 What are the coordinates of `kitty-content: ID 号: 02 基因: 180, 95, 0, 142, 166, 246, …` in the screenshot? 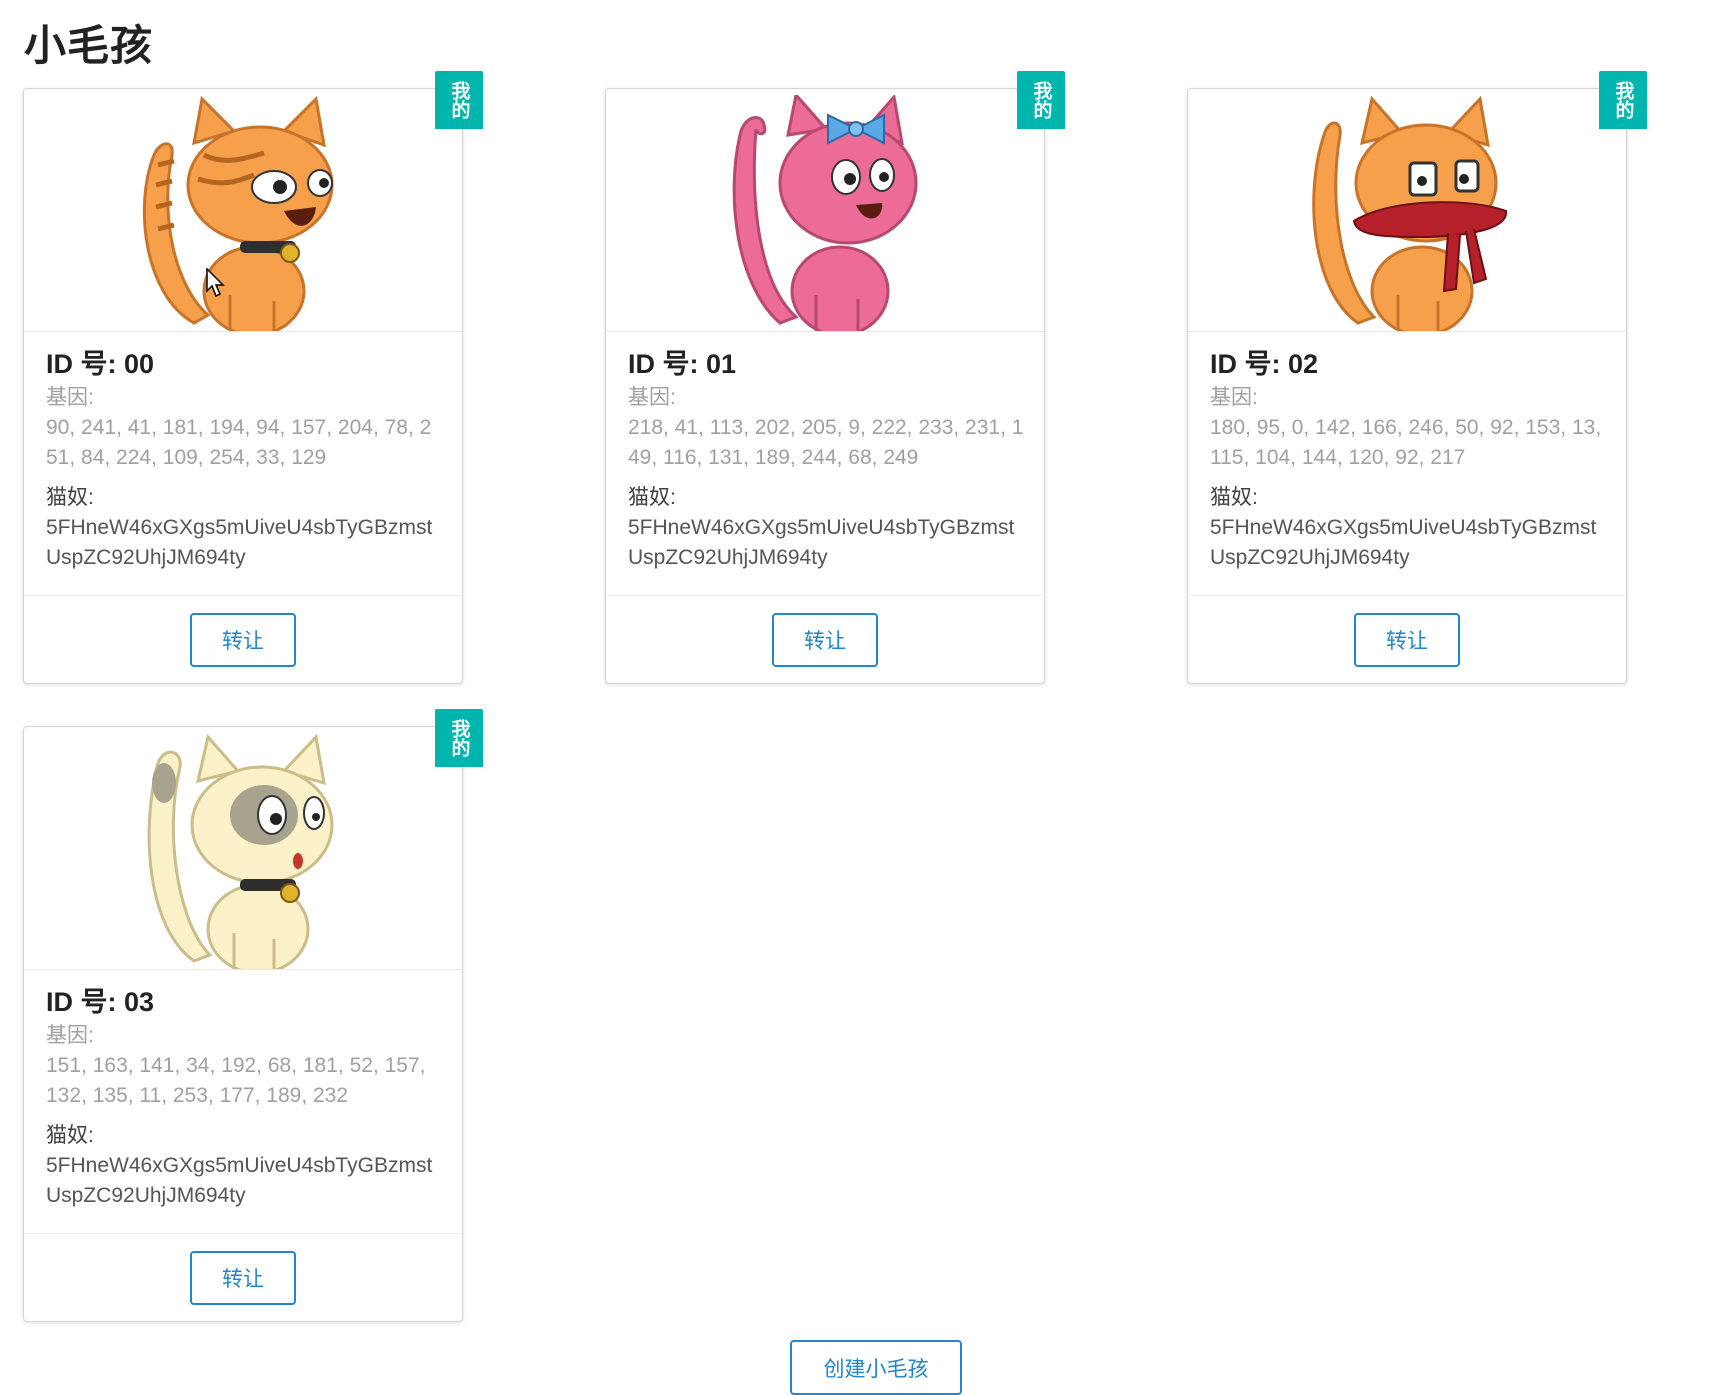 It's located at (1408, 460).